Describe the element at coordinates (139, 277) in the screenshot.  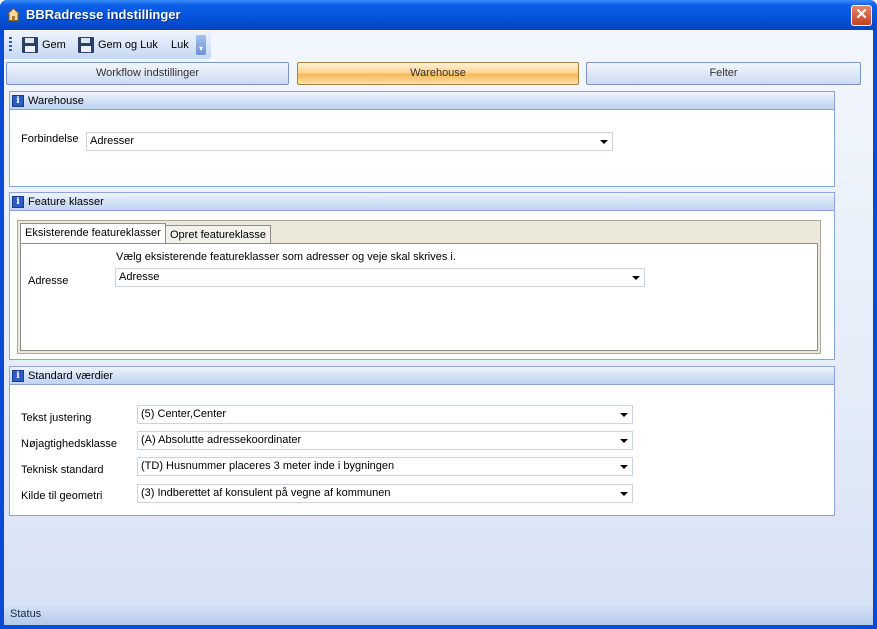
I see `address-featureclass-value: Adresse` at that location.